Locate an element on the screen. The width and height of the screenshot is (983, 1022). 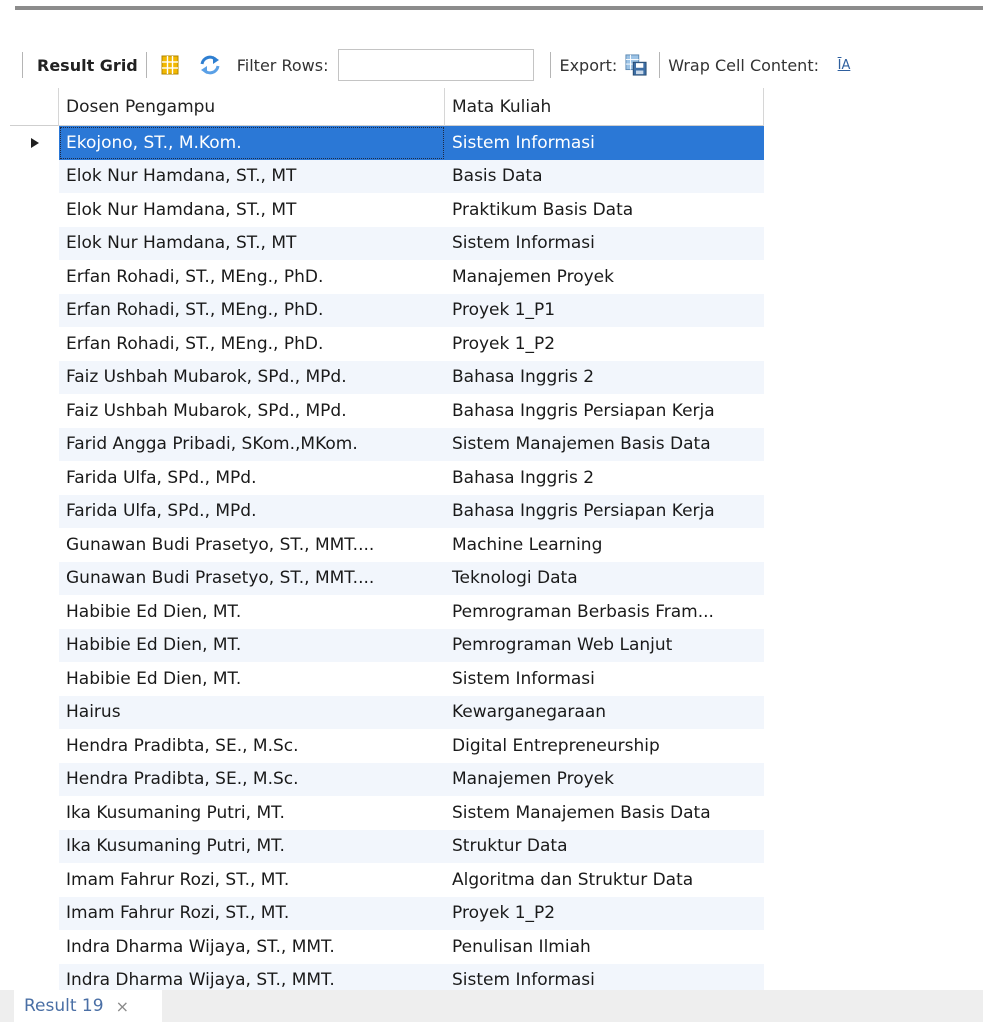
cell-mata-kuliah: Algoritma dan Struktur Data is located at coordinates (604, 880).